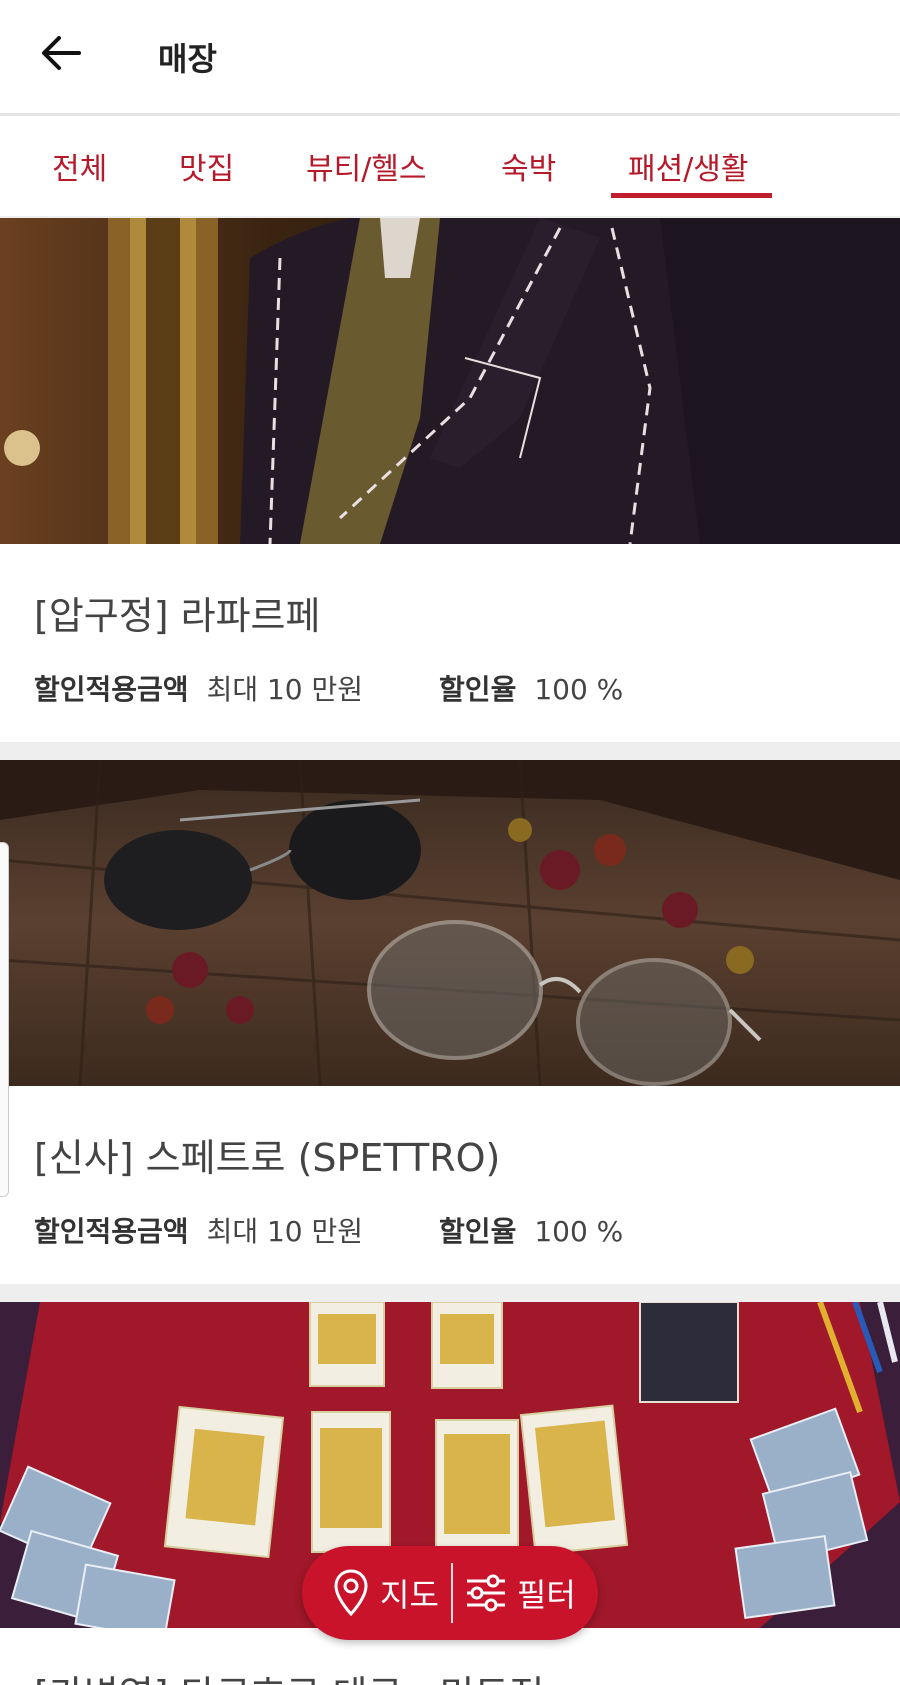 Image resolution: width=900 pixels, height=1685 pixels. I want to click on divider, so click(451, 1593).